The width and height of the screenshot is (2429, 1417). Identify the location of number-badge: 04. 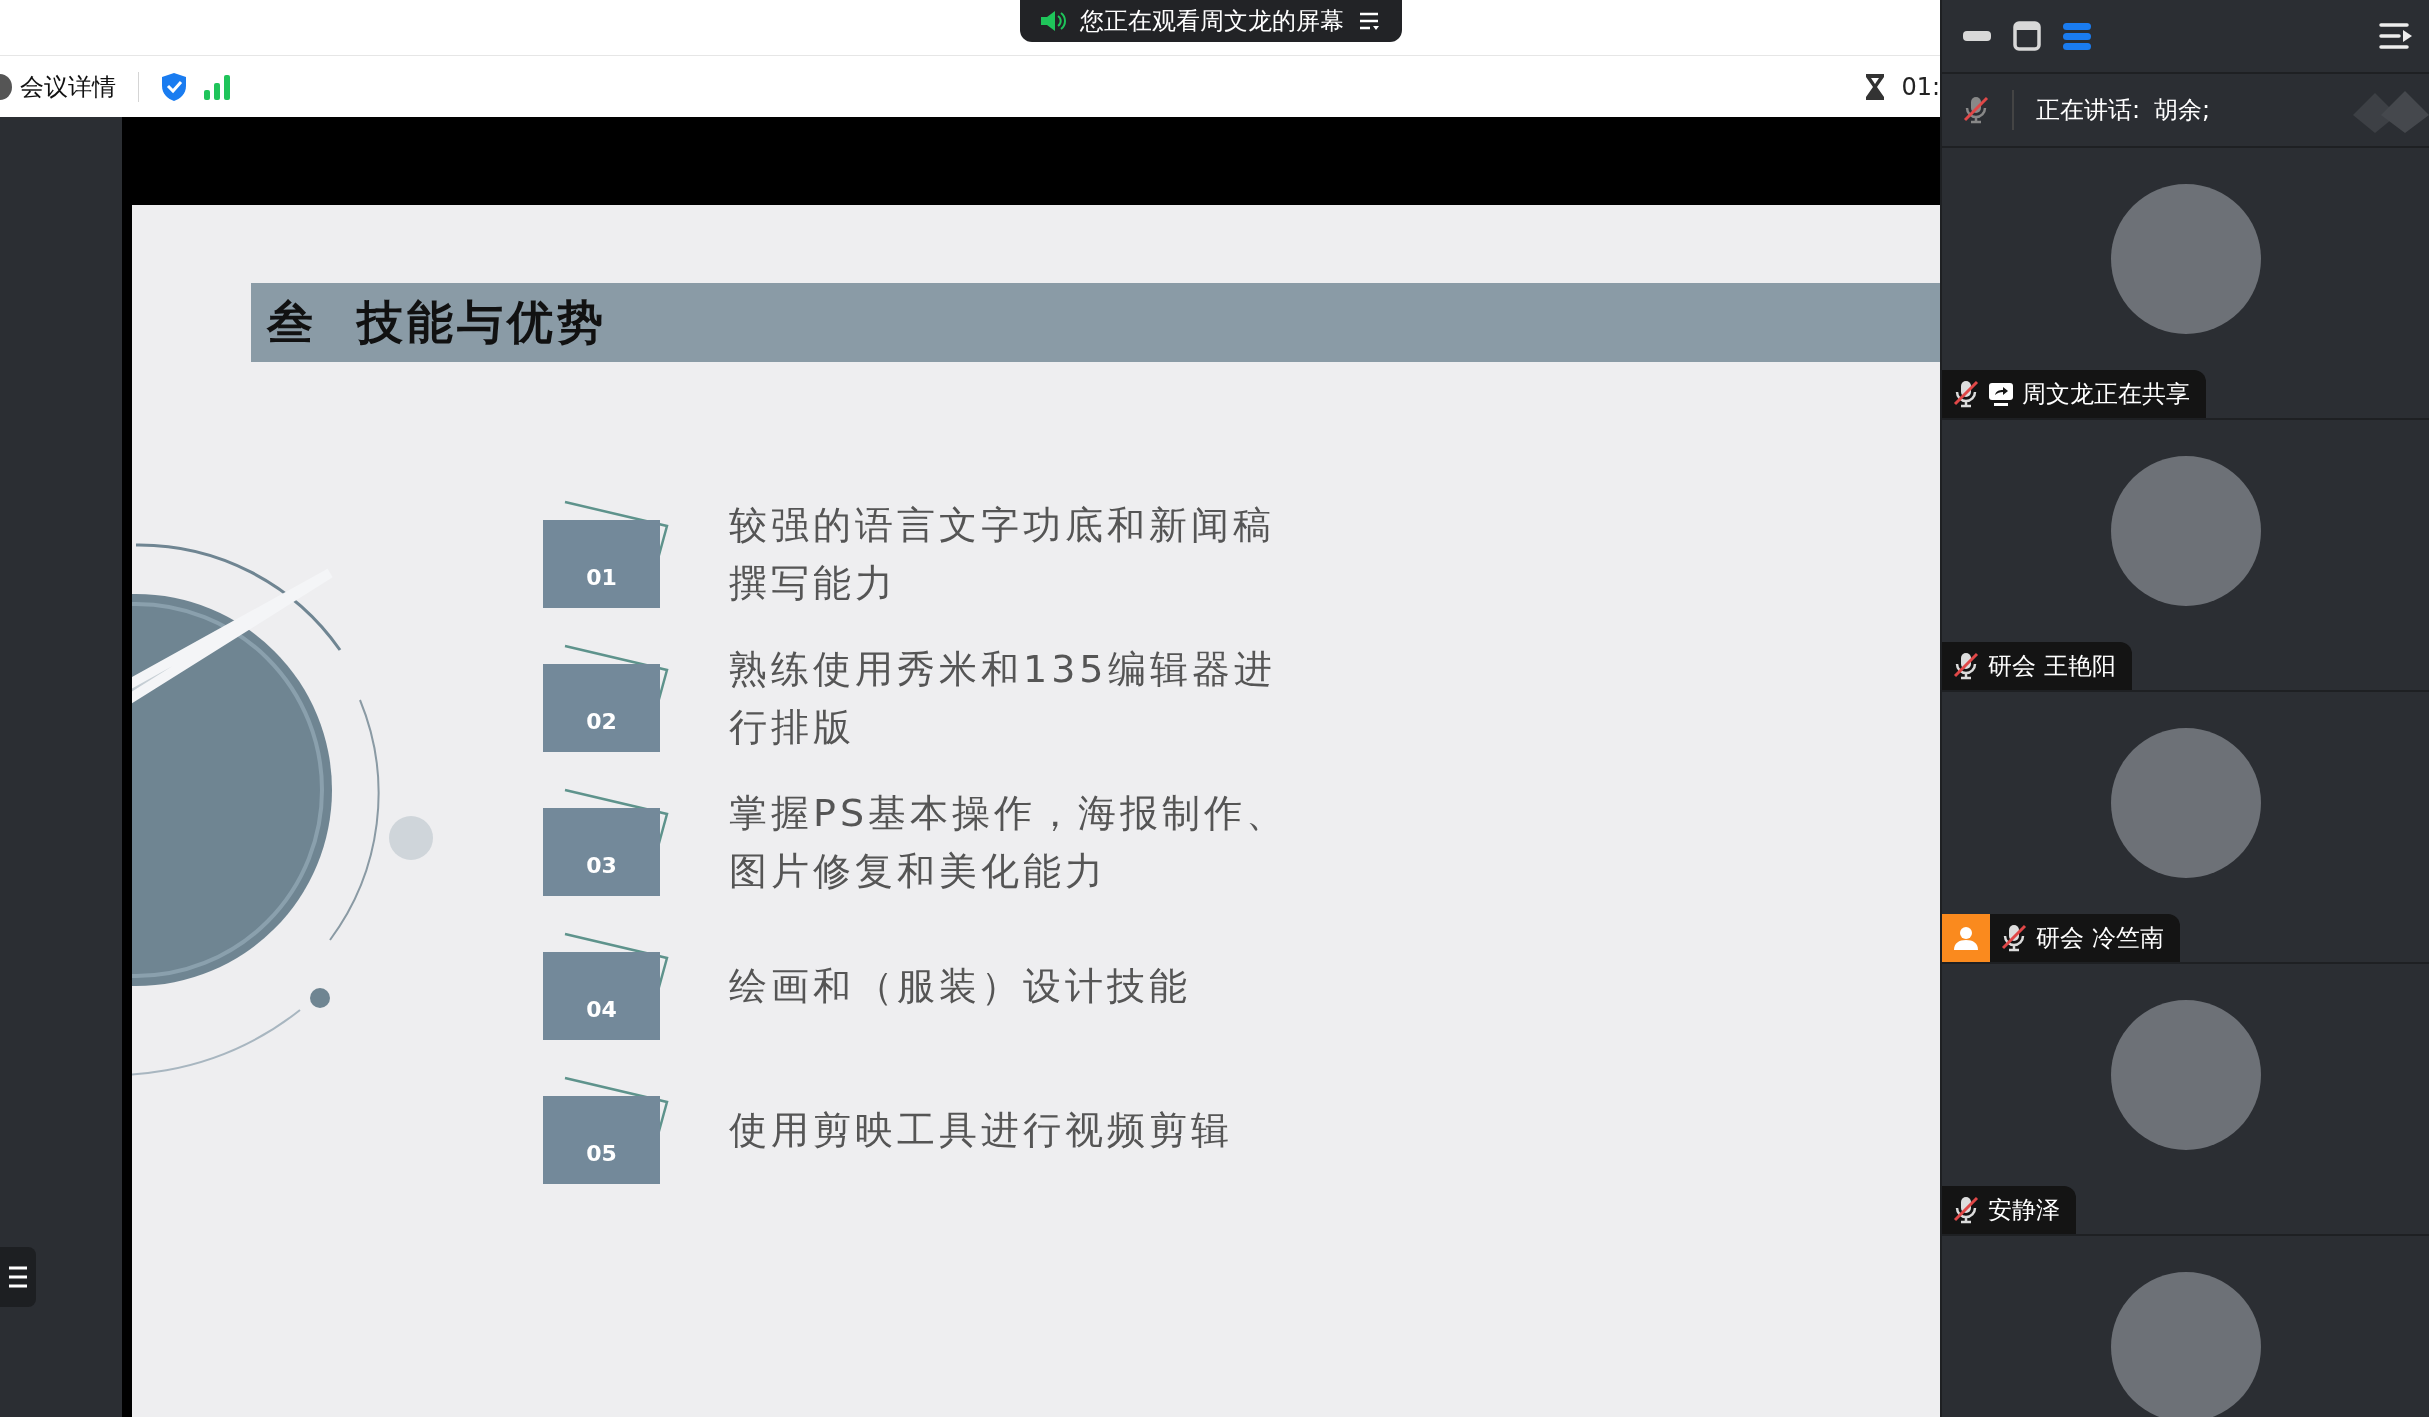
(601, 996).